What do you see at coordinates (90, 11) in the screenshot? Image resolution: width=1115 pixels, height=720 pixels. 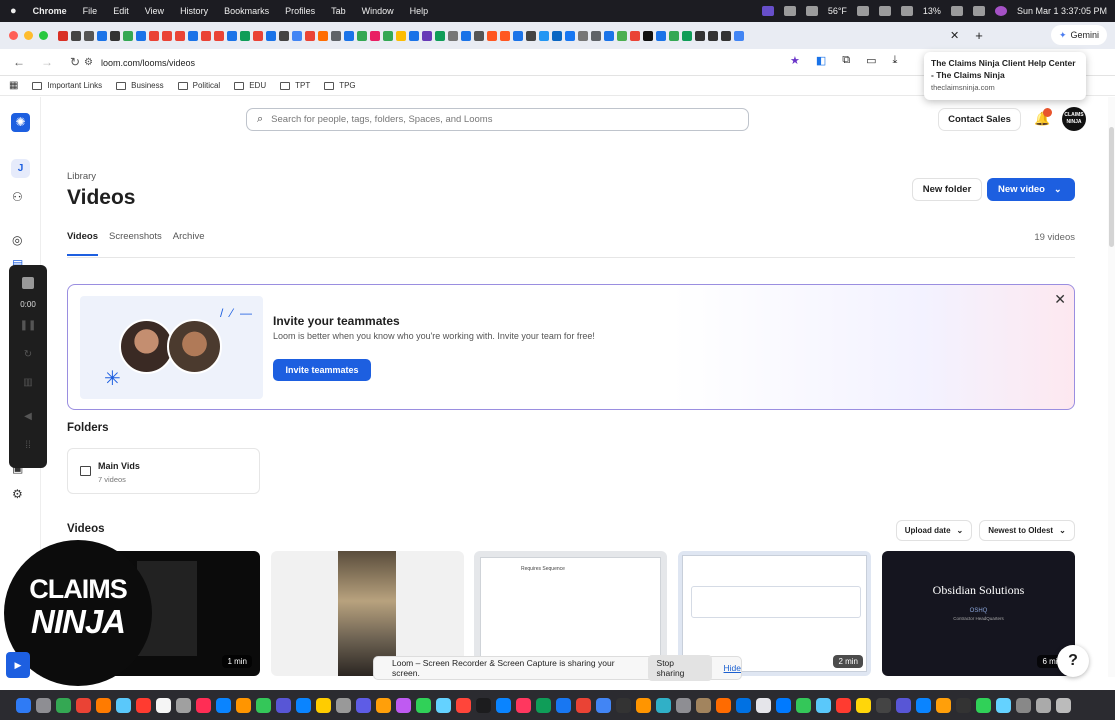 I see `menu-file: File` at bounding box center [90, 11].